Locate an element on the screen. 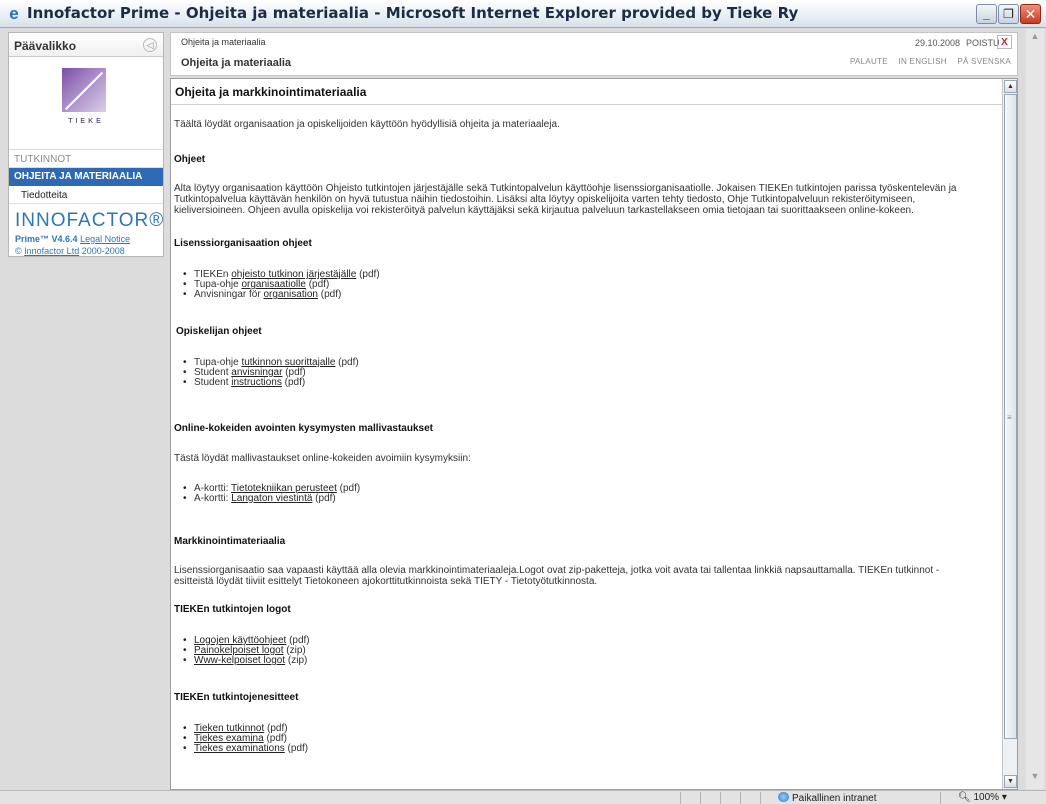 The image size is (1046, 804). innofactor-link: Innofactor Ltd is located at coordinates (51, 251).